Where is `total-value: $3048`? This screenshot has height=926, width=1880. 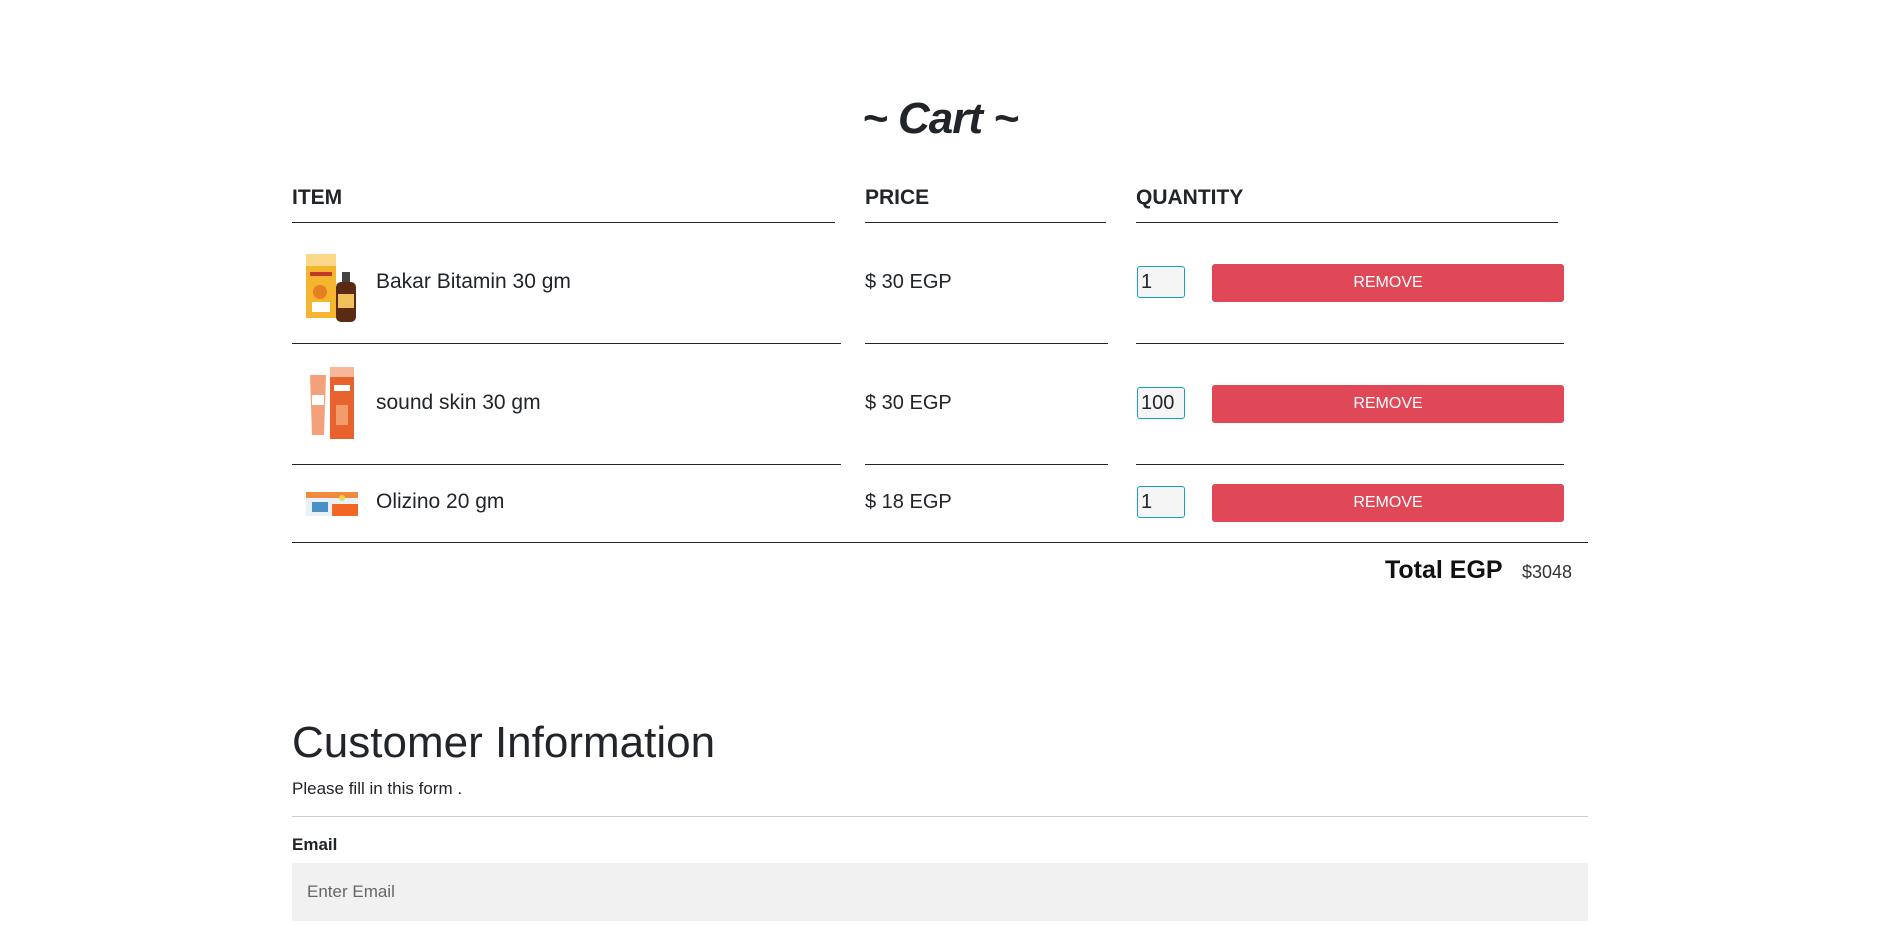 total-value: $3048 is located at coordinates (1547, 572).